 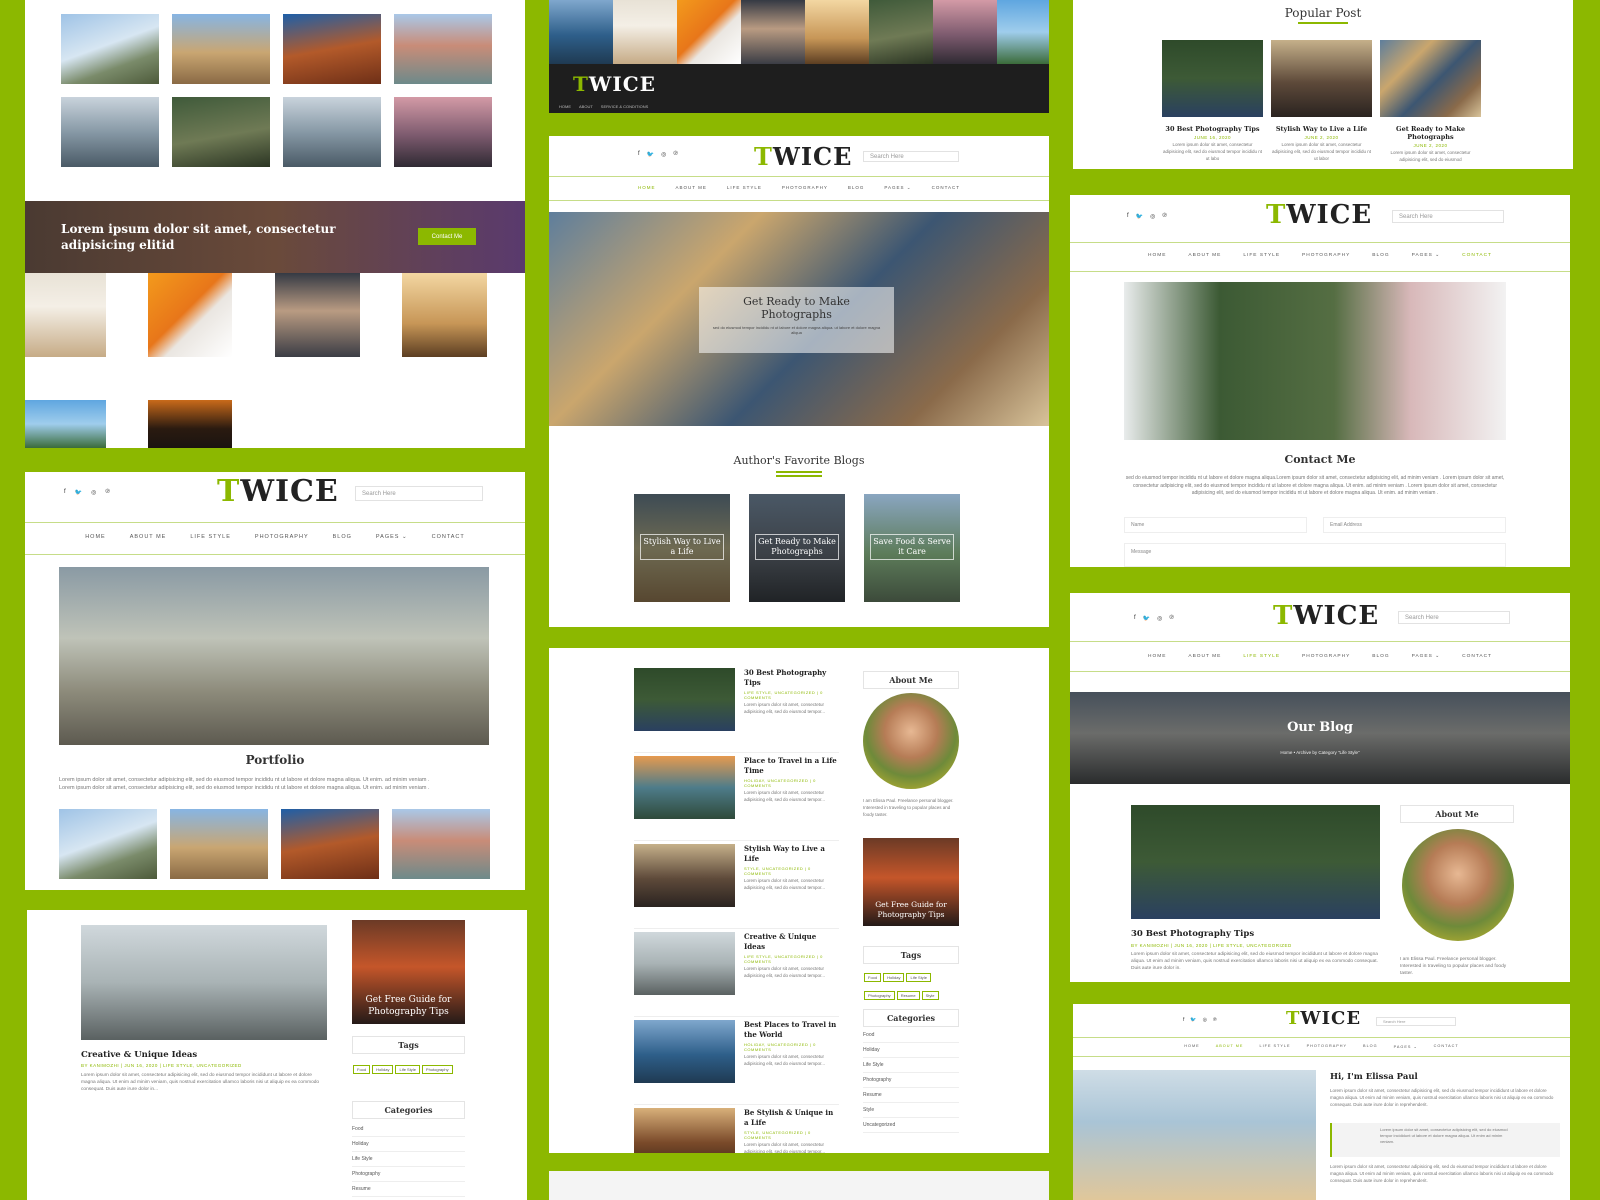 I want to click on post-title: 30 Best Photography Tips, so click(x=1212, y=129).